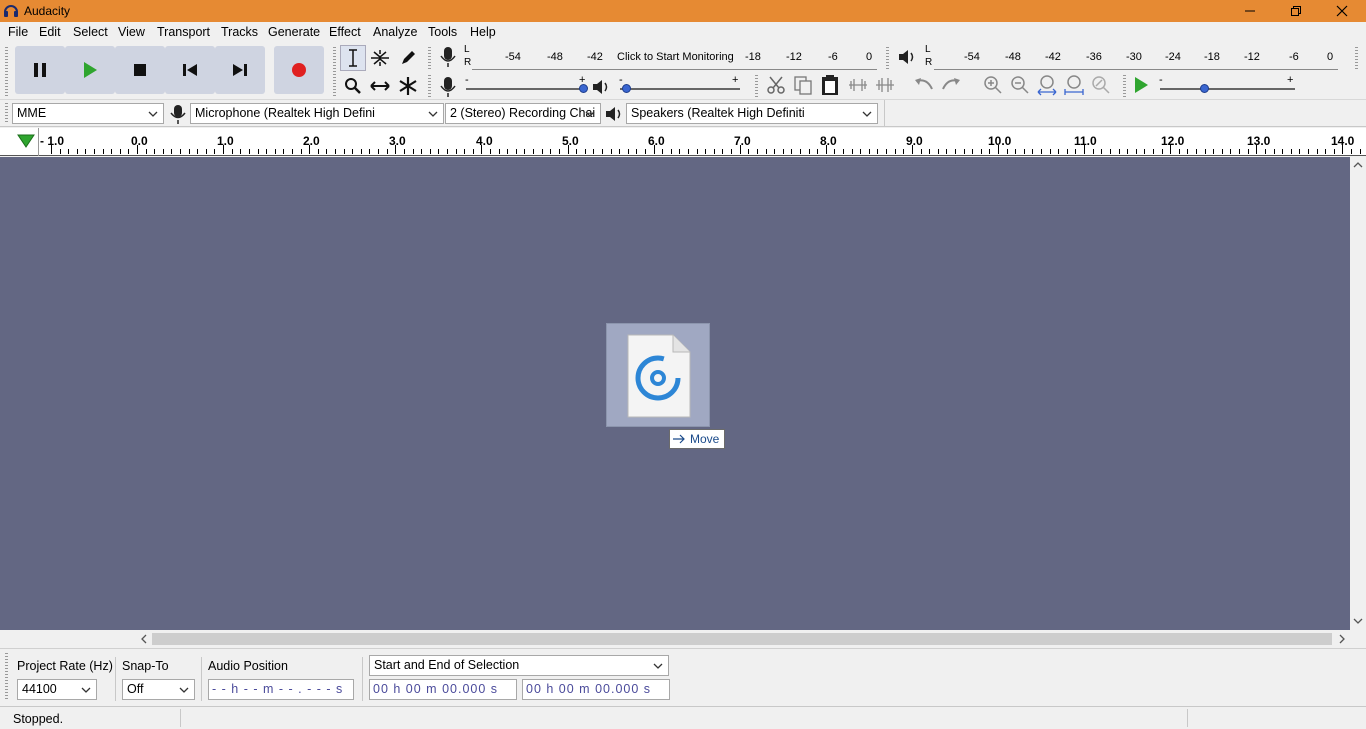 The height and width of the screenshot is (729, 1366). Describe the element at coordinates (131, 32) in the screenshot. I see `menu-view: View` at that location.